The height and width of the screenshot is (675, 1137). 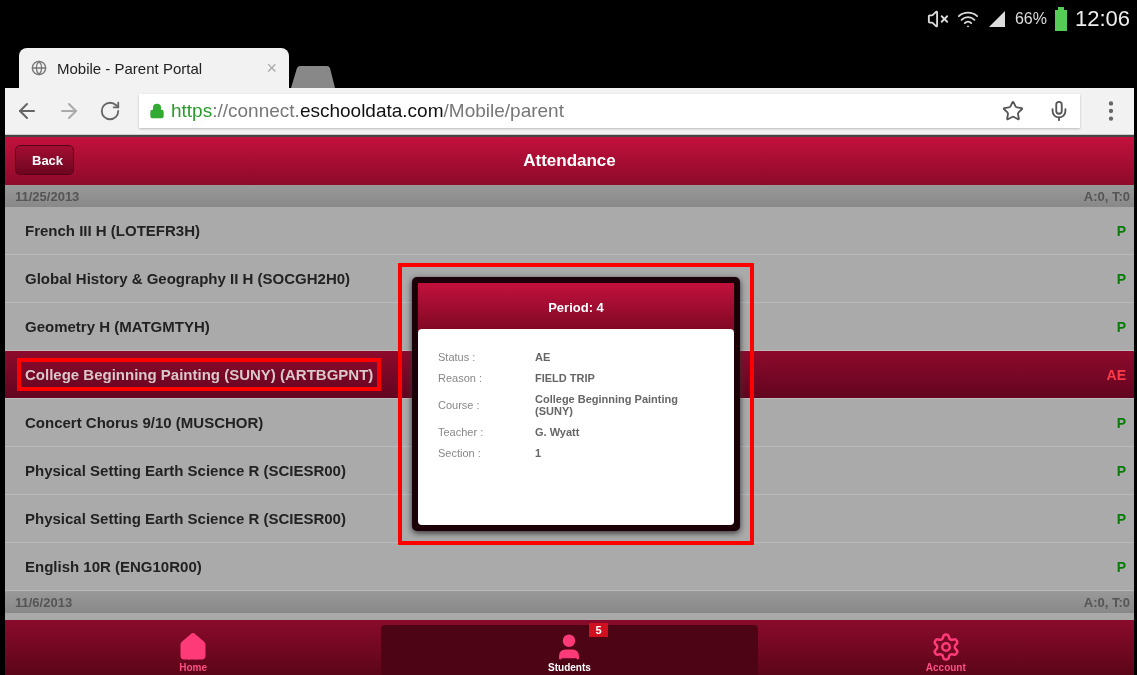 I want to click on count-badge: 5, so click(x=598, y=630).